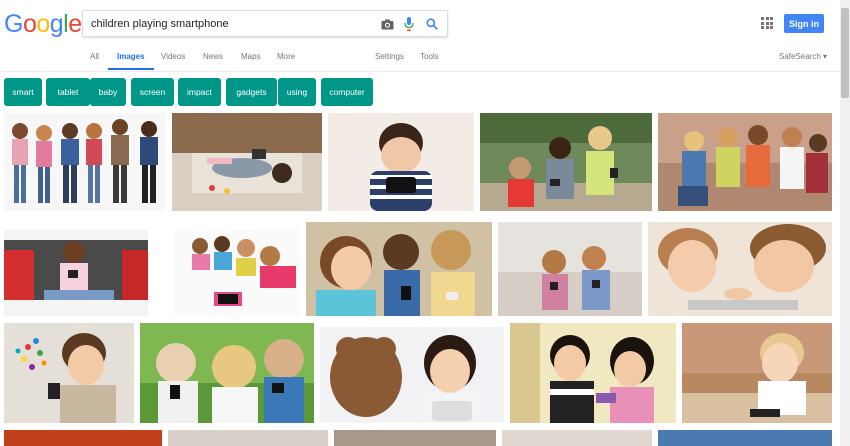 Image resolution: width=850 pixels, height=446 pixels. What do you see at coordinates (56, 24) in the screenshot?
I see `logo-letter: g` at bounding box center [56, 24].